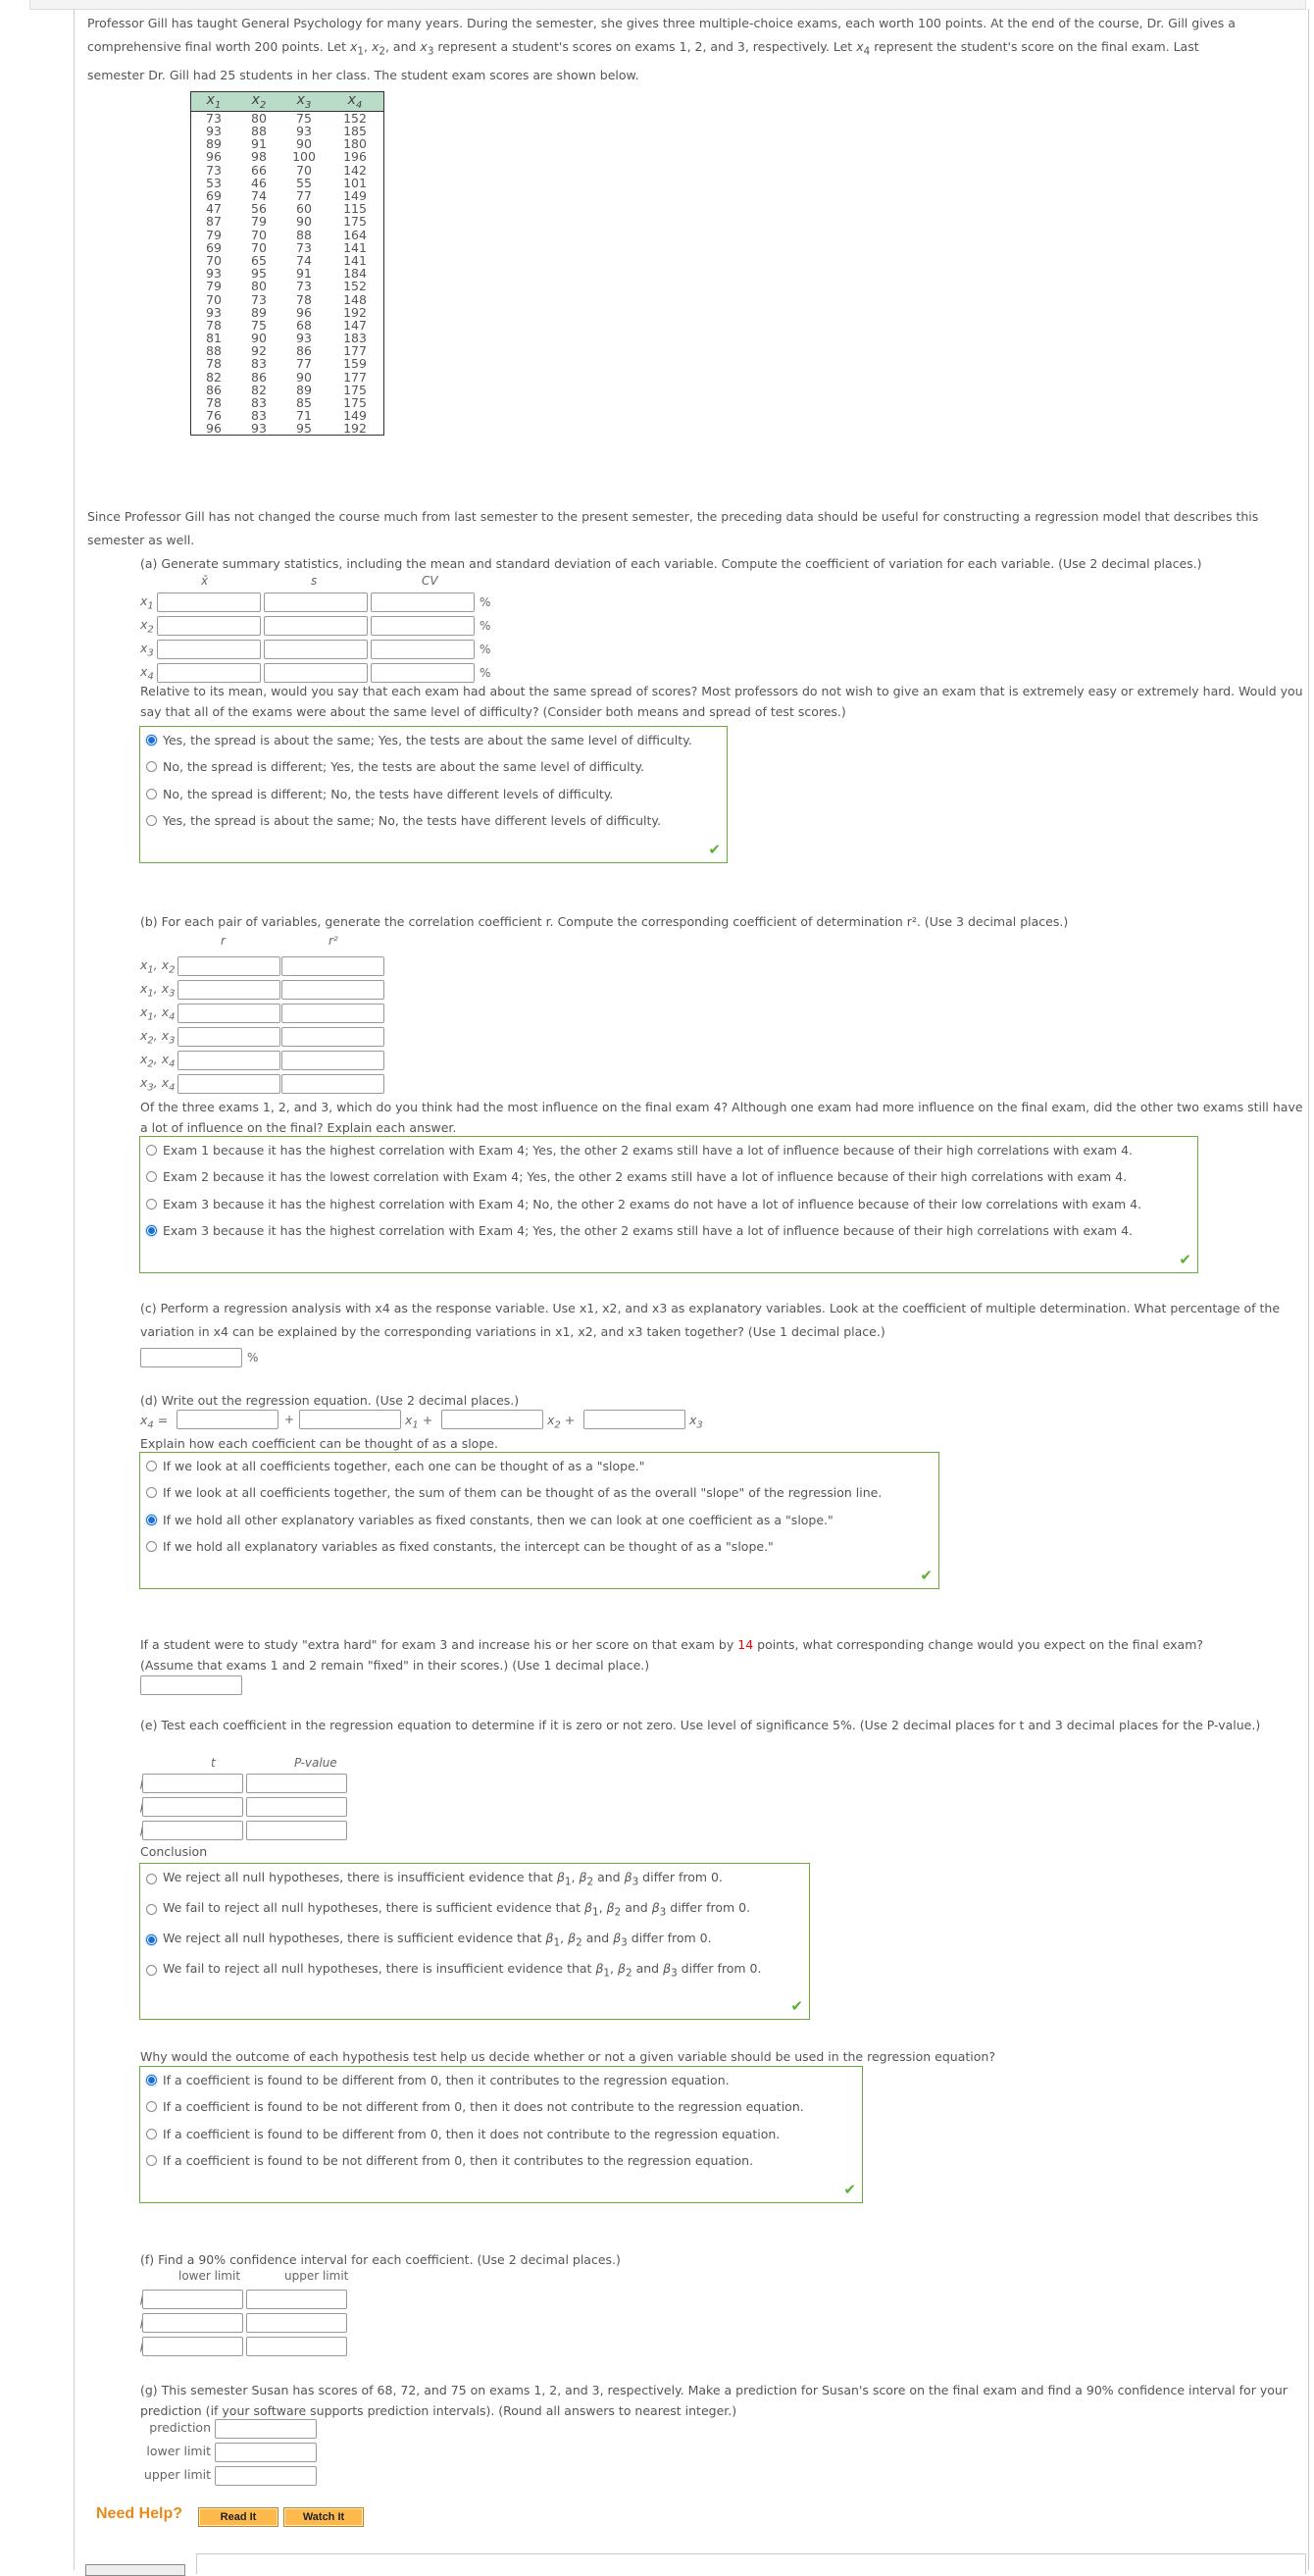 This screenshot has width=1314, height=2576. Describe the element at coordinates (350, 1419) in the screenshot. I see `b1-coefficient-input` at that location.